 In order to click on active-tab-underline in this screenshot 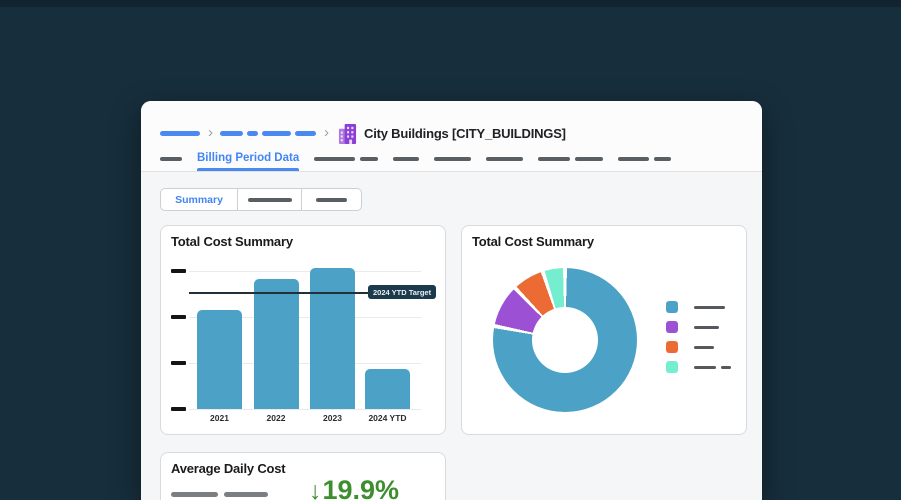, I will do `click(248, 169)`.